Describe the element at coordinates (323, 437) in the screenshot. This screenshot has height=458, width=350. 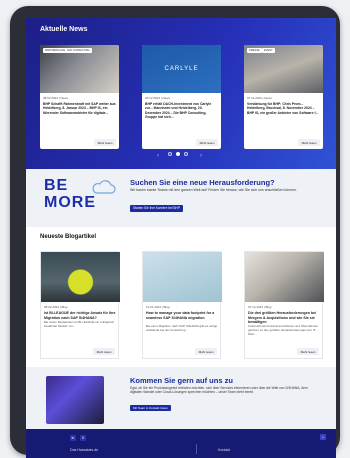
I see `scroll-top-icon: ^` at that location.